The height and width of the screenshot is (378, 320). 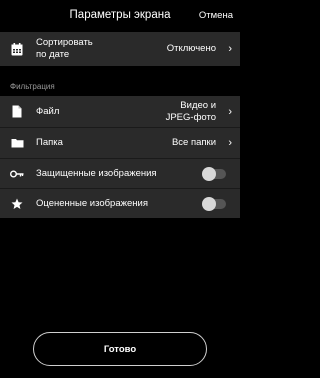 What do you see at coordinates (96, 173) in the screenshot?
I see `protected-label: Защищенные изображения` at bounding box center [96, 173].